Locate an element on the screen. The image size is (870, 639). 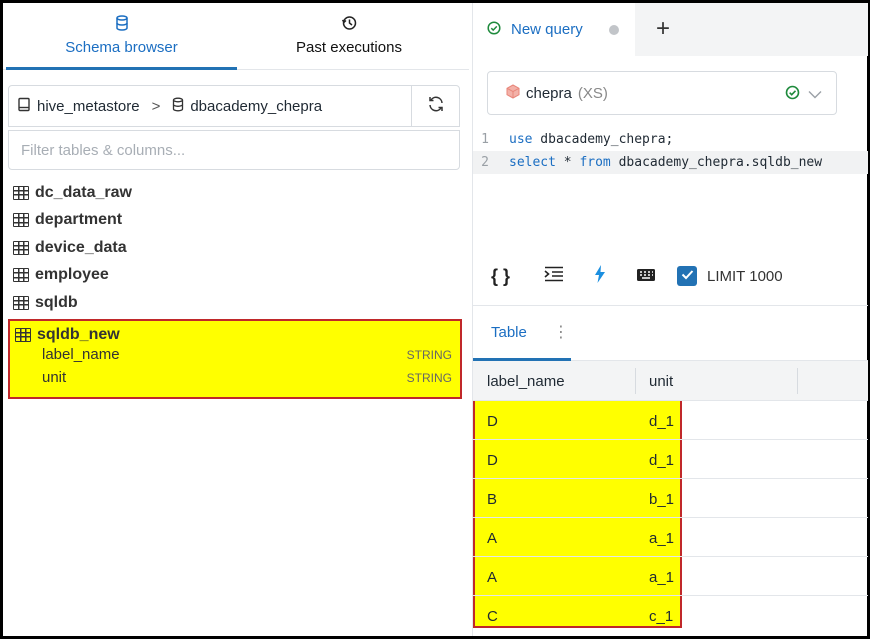
check-circle-icon is located at coordinates (494, 29).